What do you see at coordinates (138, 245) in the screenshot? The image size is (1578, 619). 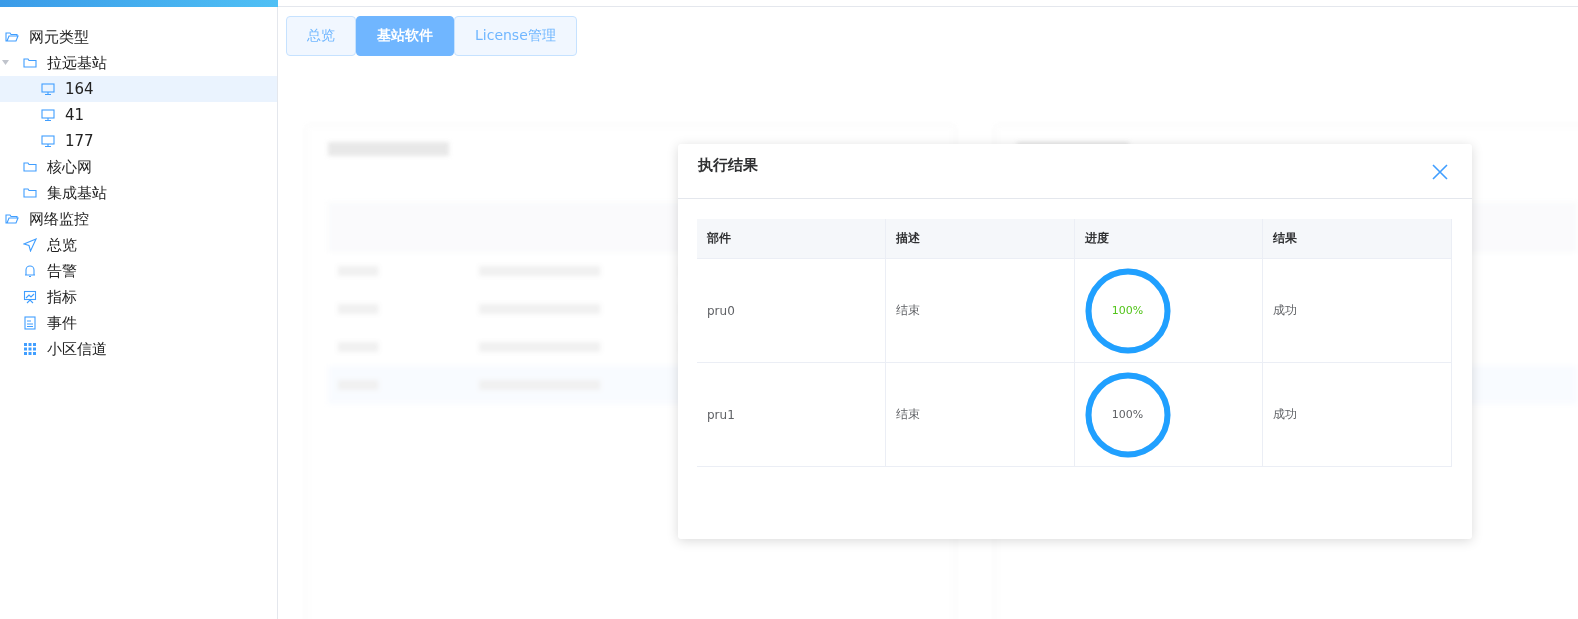 I see `tree-item: 总览` at bounding box center [138, 245].